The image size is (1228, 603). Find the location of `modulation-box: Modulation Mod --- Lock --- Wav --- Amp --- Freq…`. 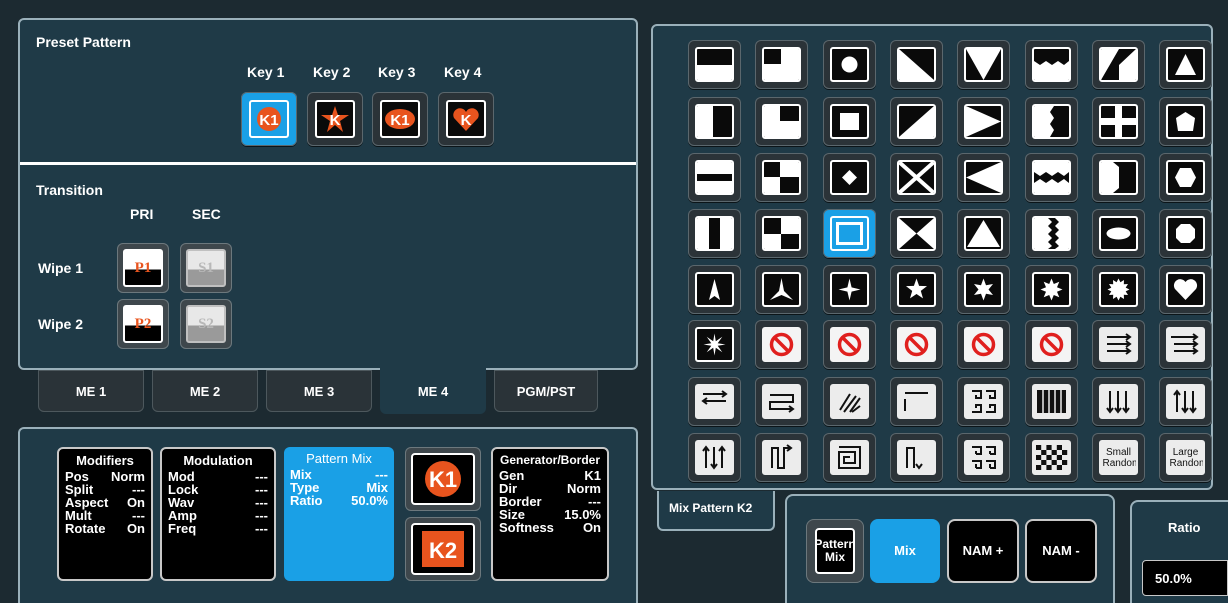

modulation-box: Modulation Mod --- Lock --- Wav --- Amp --- Freq… is located at coordinates (218, 514).